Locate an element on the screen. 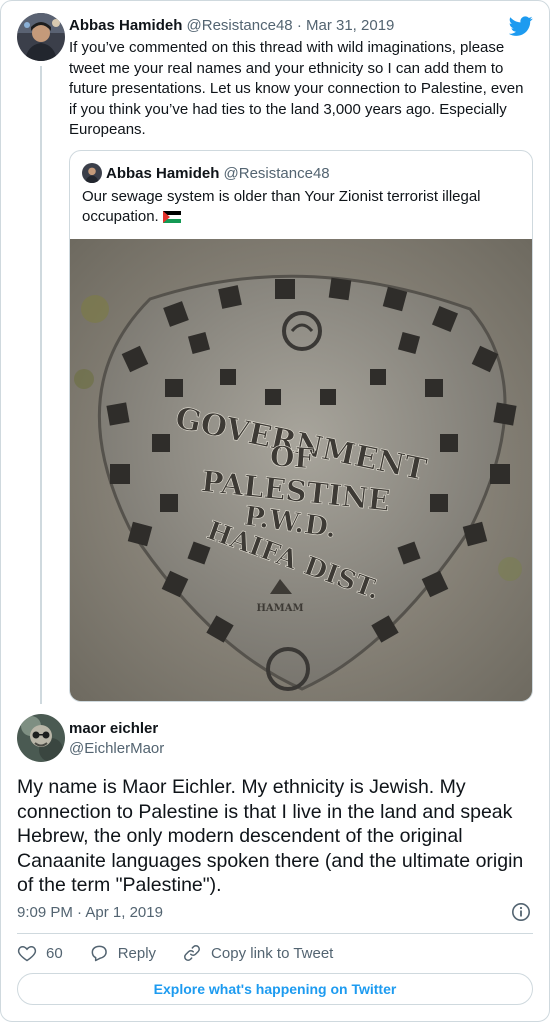 The height and width of the screenshot is (1022, 550). reply-button: Reply is located at coordinates (122, 953).